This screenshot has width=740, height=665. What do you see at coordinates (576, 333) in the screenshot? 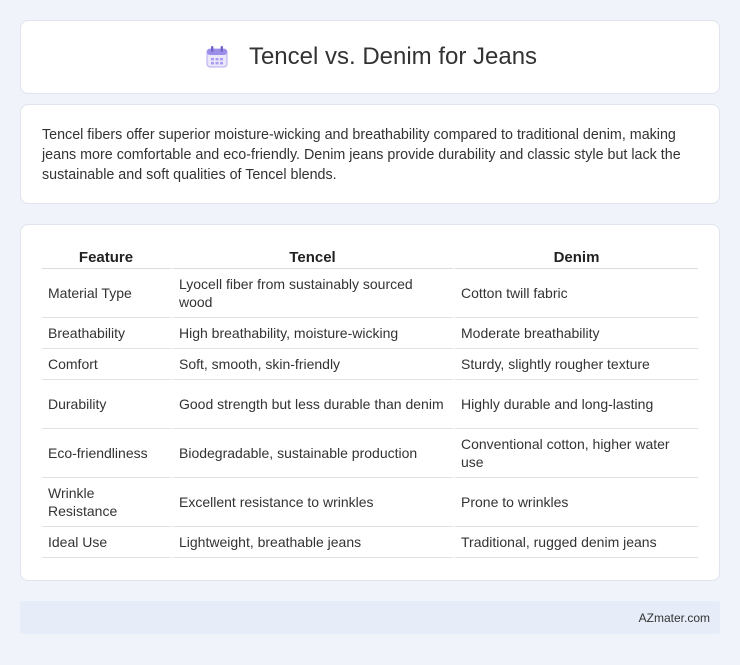
I see `denim-cell: Moderate breathability` at bounding box center [576, 333].